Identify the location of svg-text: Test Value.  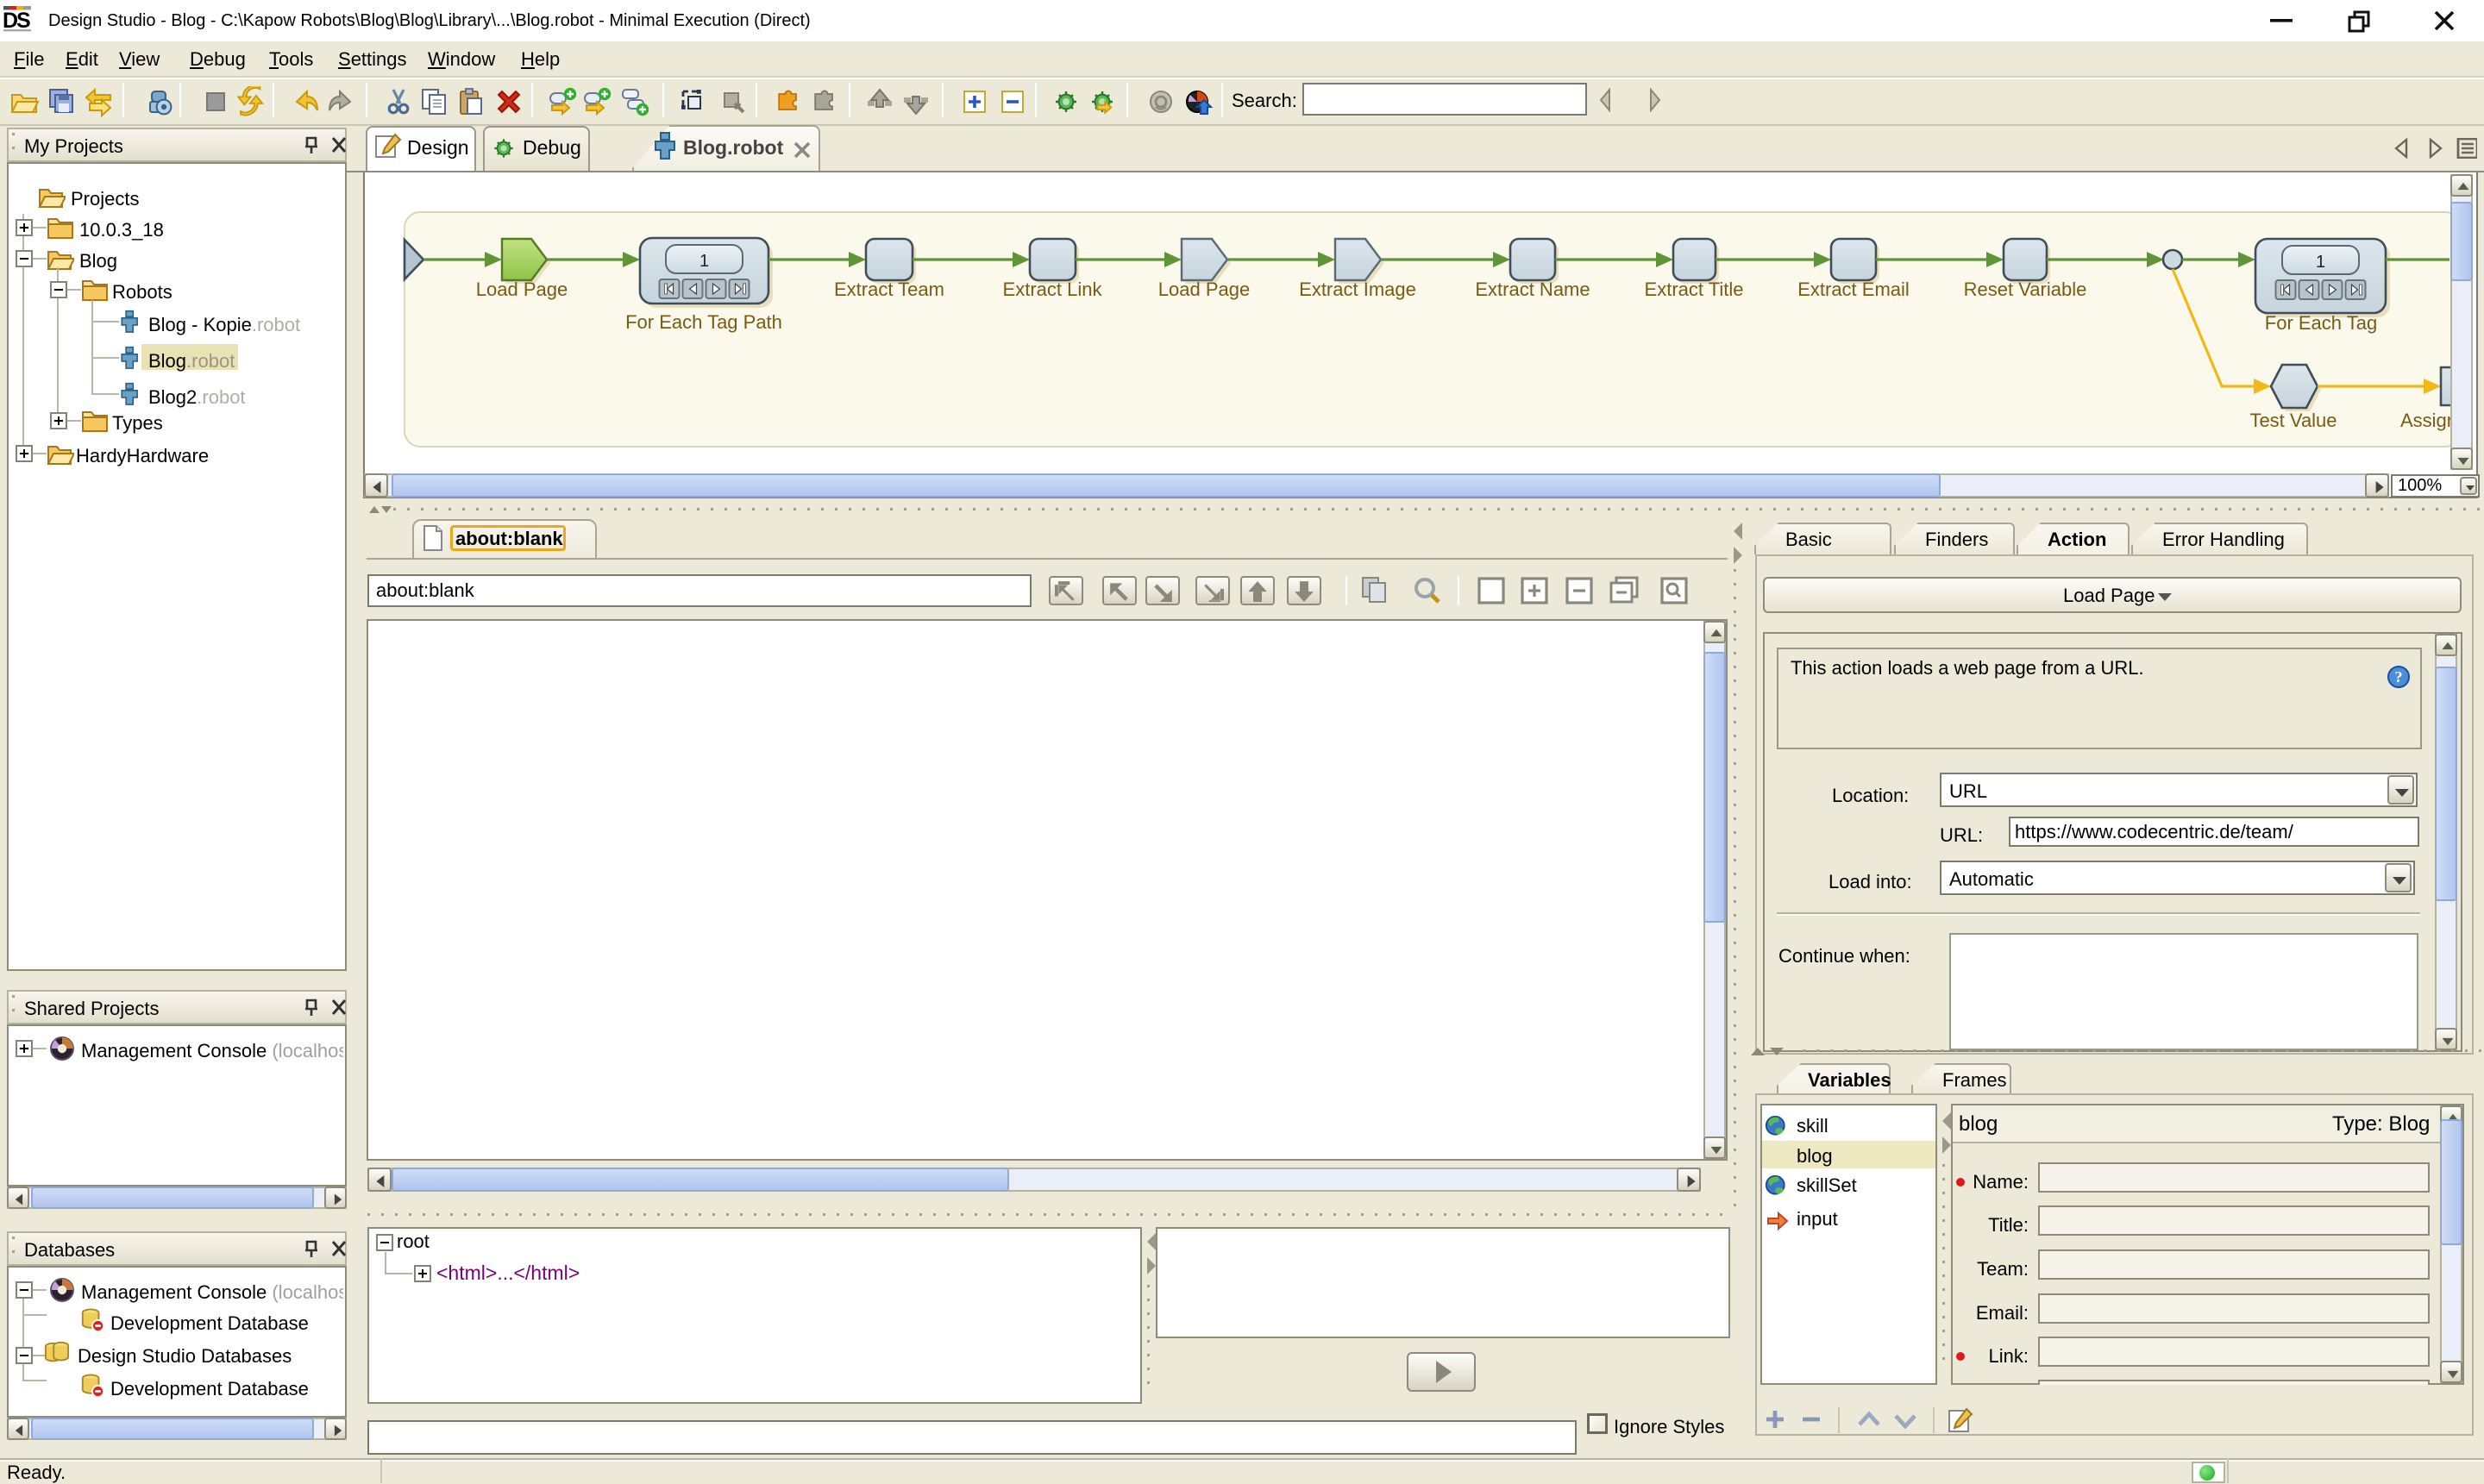
(2293, 420).